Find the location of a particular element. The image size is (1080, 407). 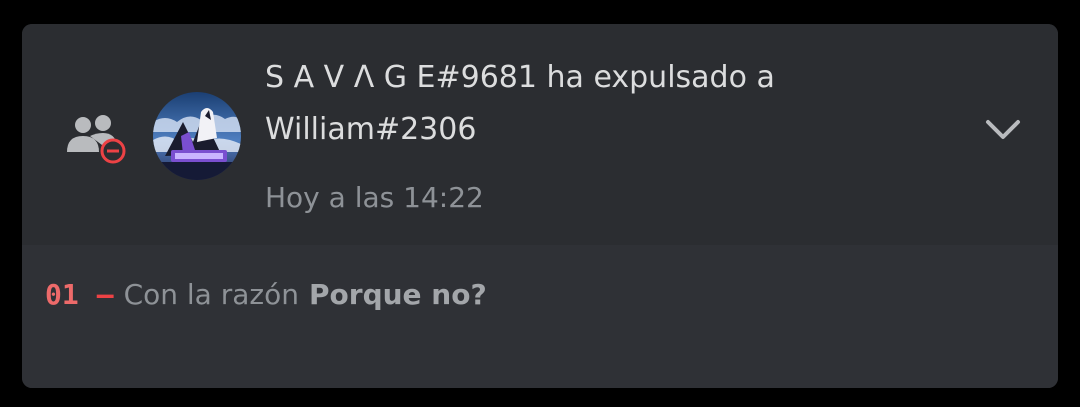

audit-log-timestamp: Hoy a las 14:22 is located at coordinates (374, 197).